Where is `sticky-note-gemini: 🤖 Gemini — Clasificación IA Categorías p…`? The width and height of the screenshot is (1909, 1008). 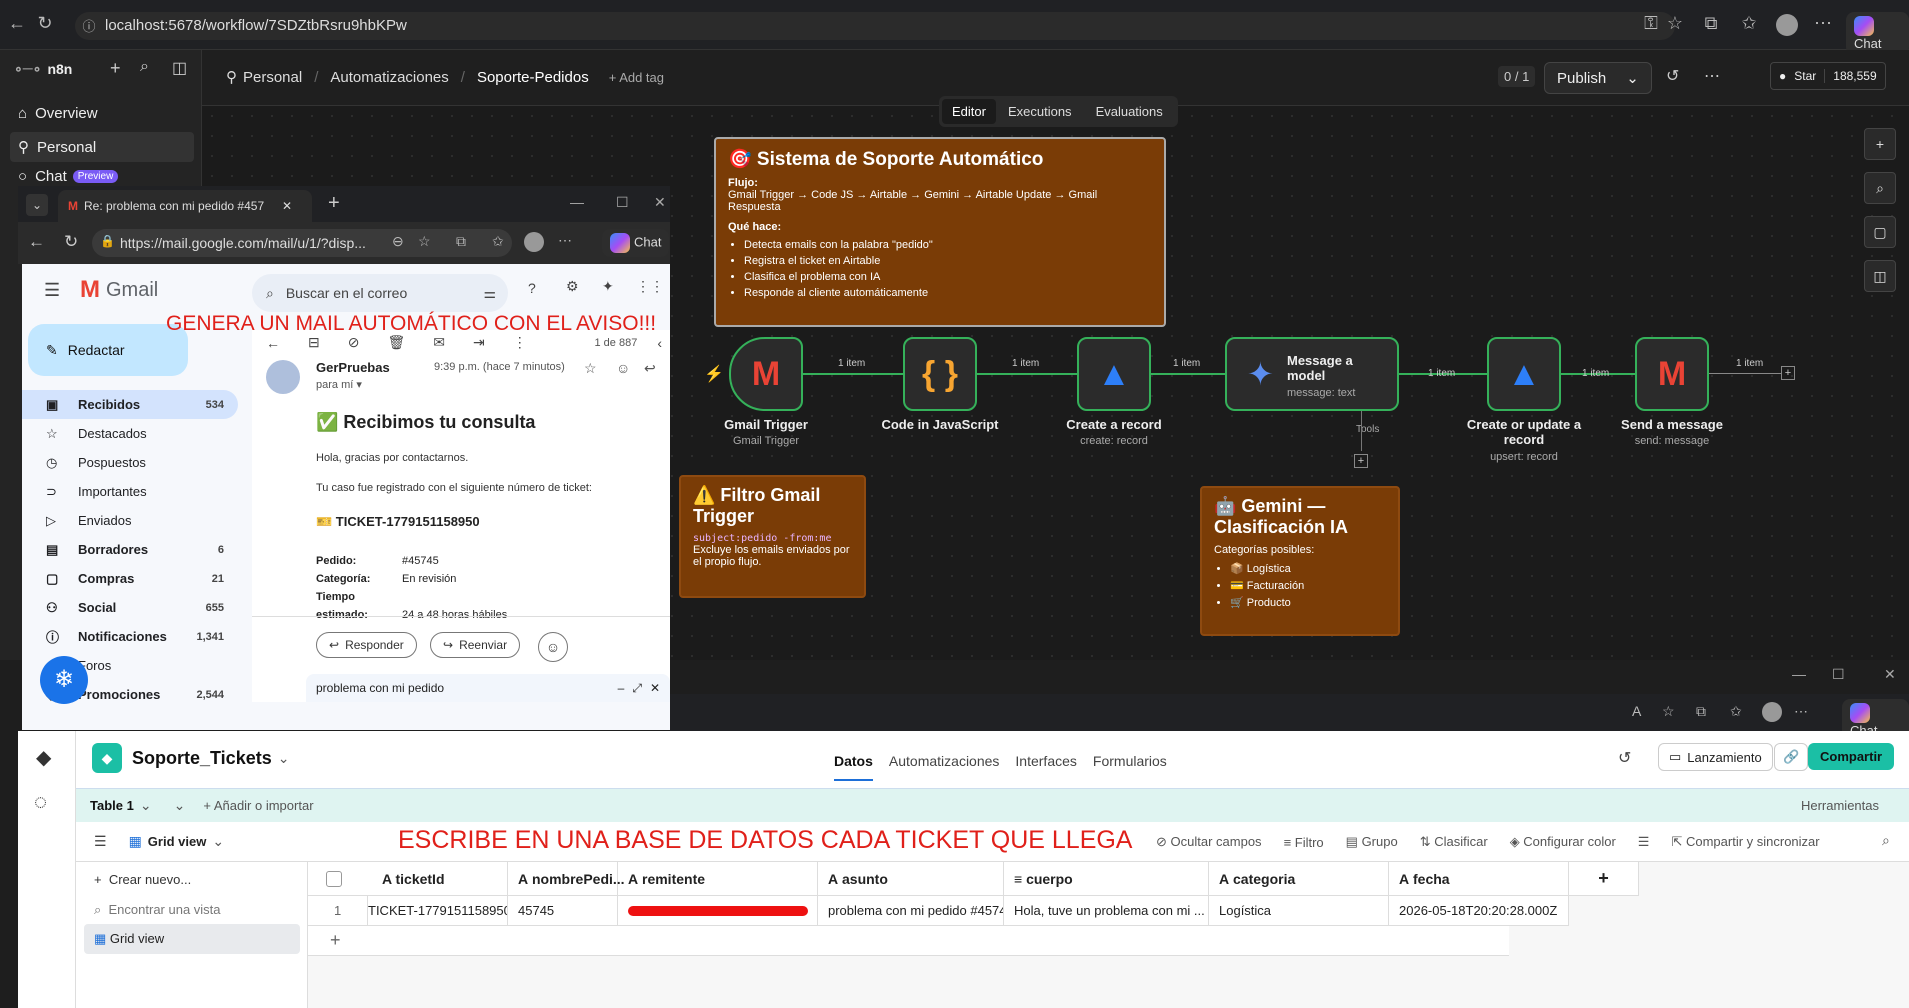
sticky-note-gemini: 🤖 Gemini — Clasificación IA Categorías p… is located at coordinates (1300, 561).